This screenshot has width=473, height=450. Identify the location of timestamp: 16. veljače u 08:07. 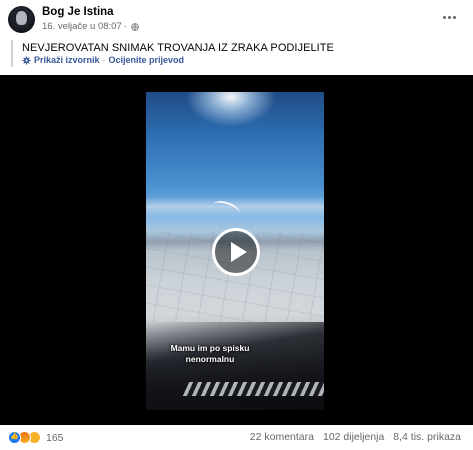
(82, 26).